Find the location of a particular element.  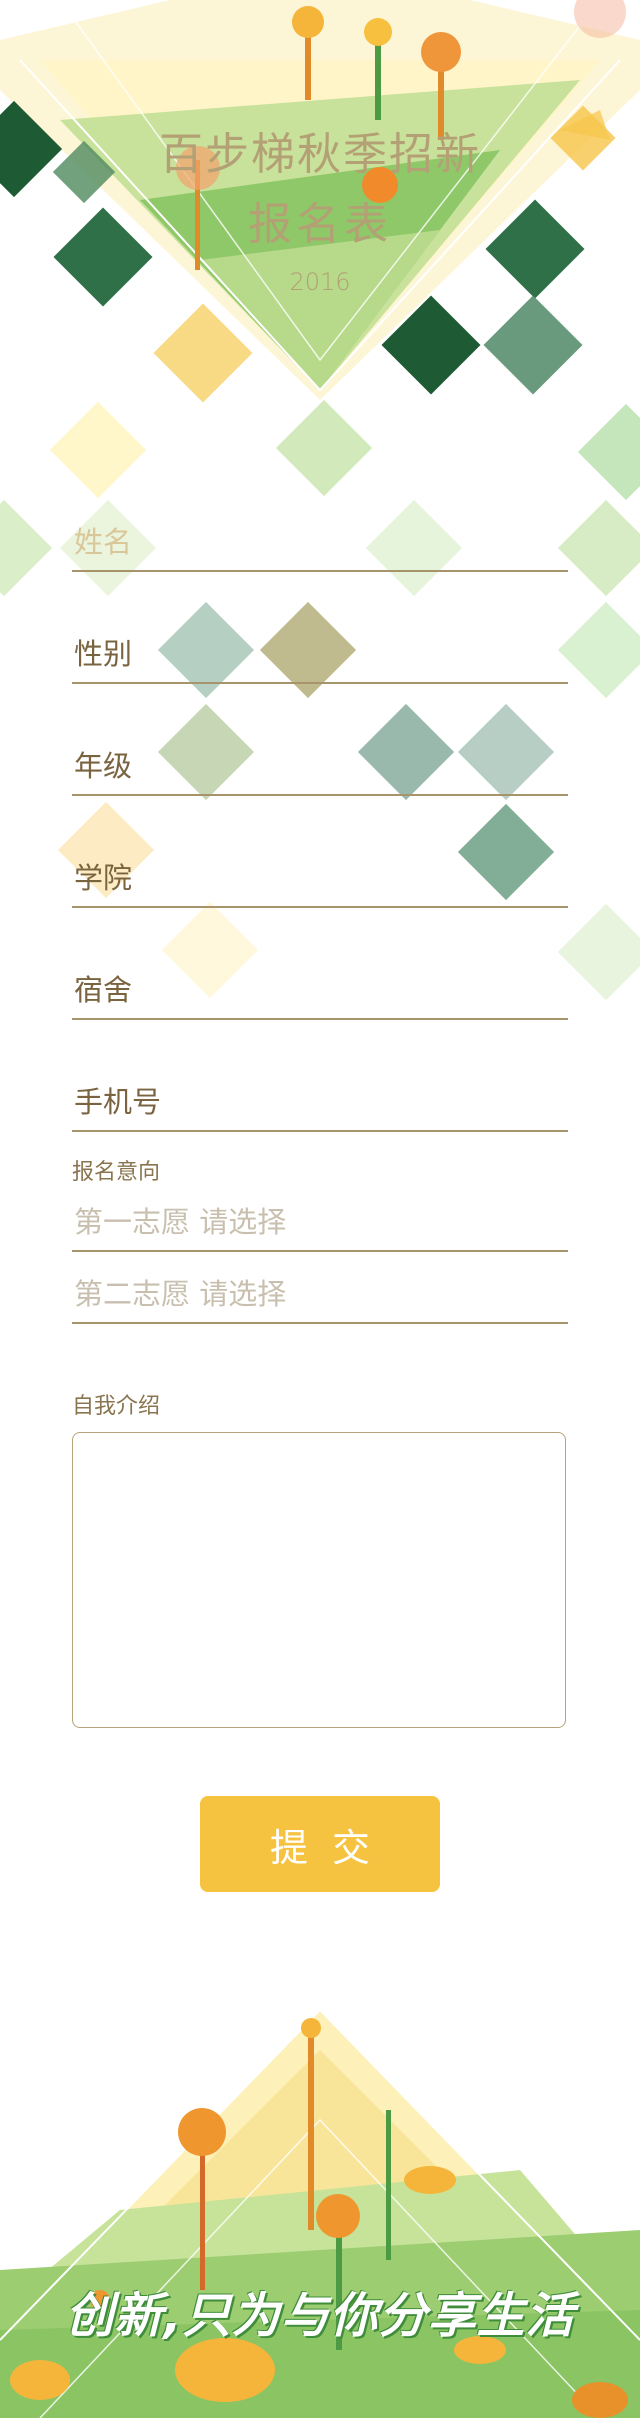

gender-field is located at coordinates (320, 655).